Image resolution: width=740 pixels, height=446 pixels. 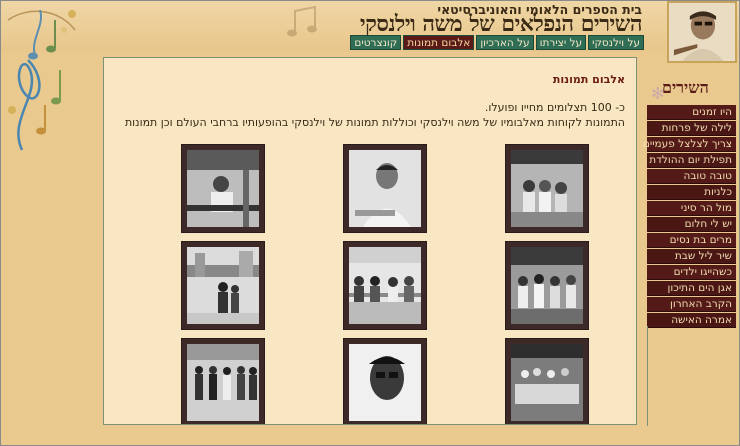 What do you see at coordinates (691, 112) in the screenshot?
I see `sidebar-song-link: היו זמנים` at bounding box center [691, 112].